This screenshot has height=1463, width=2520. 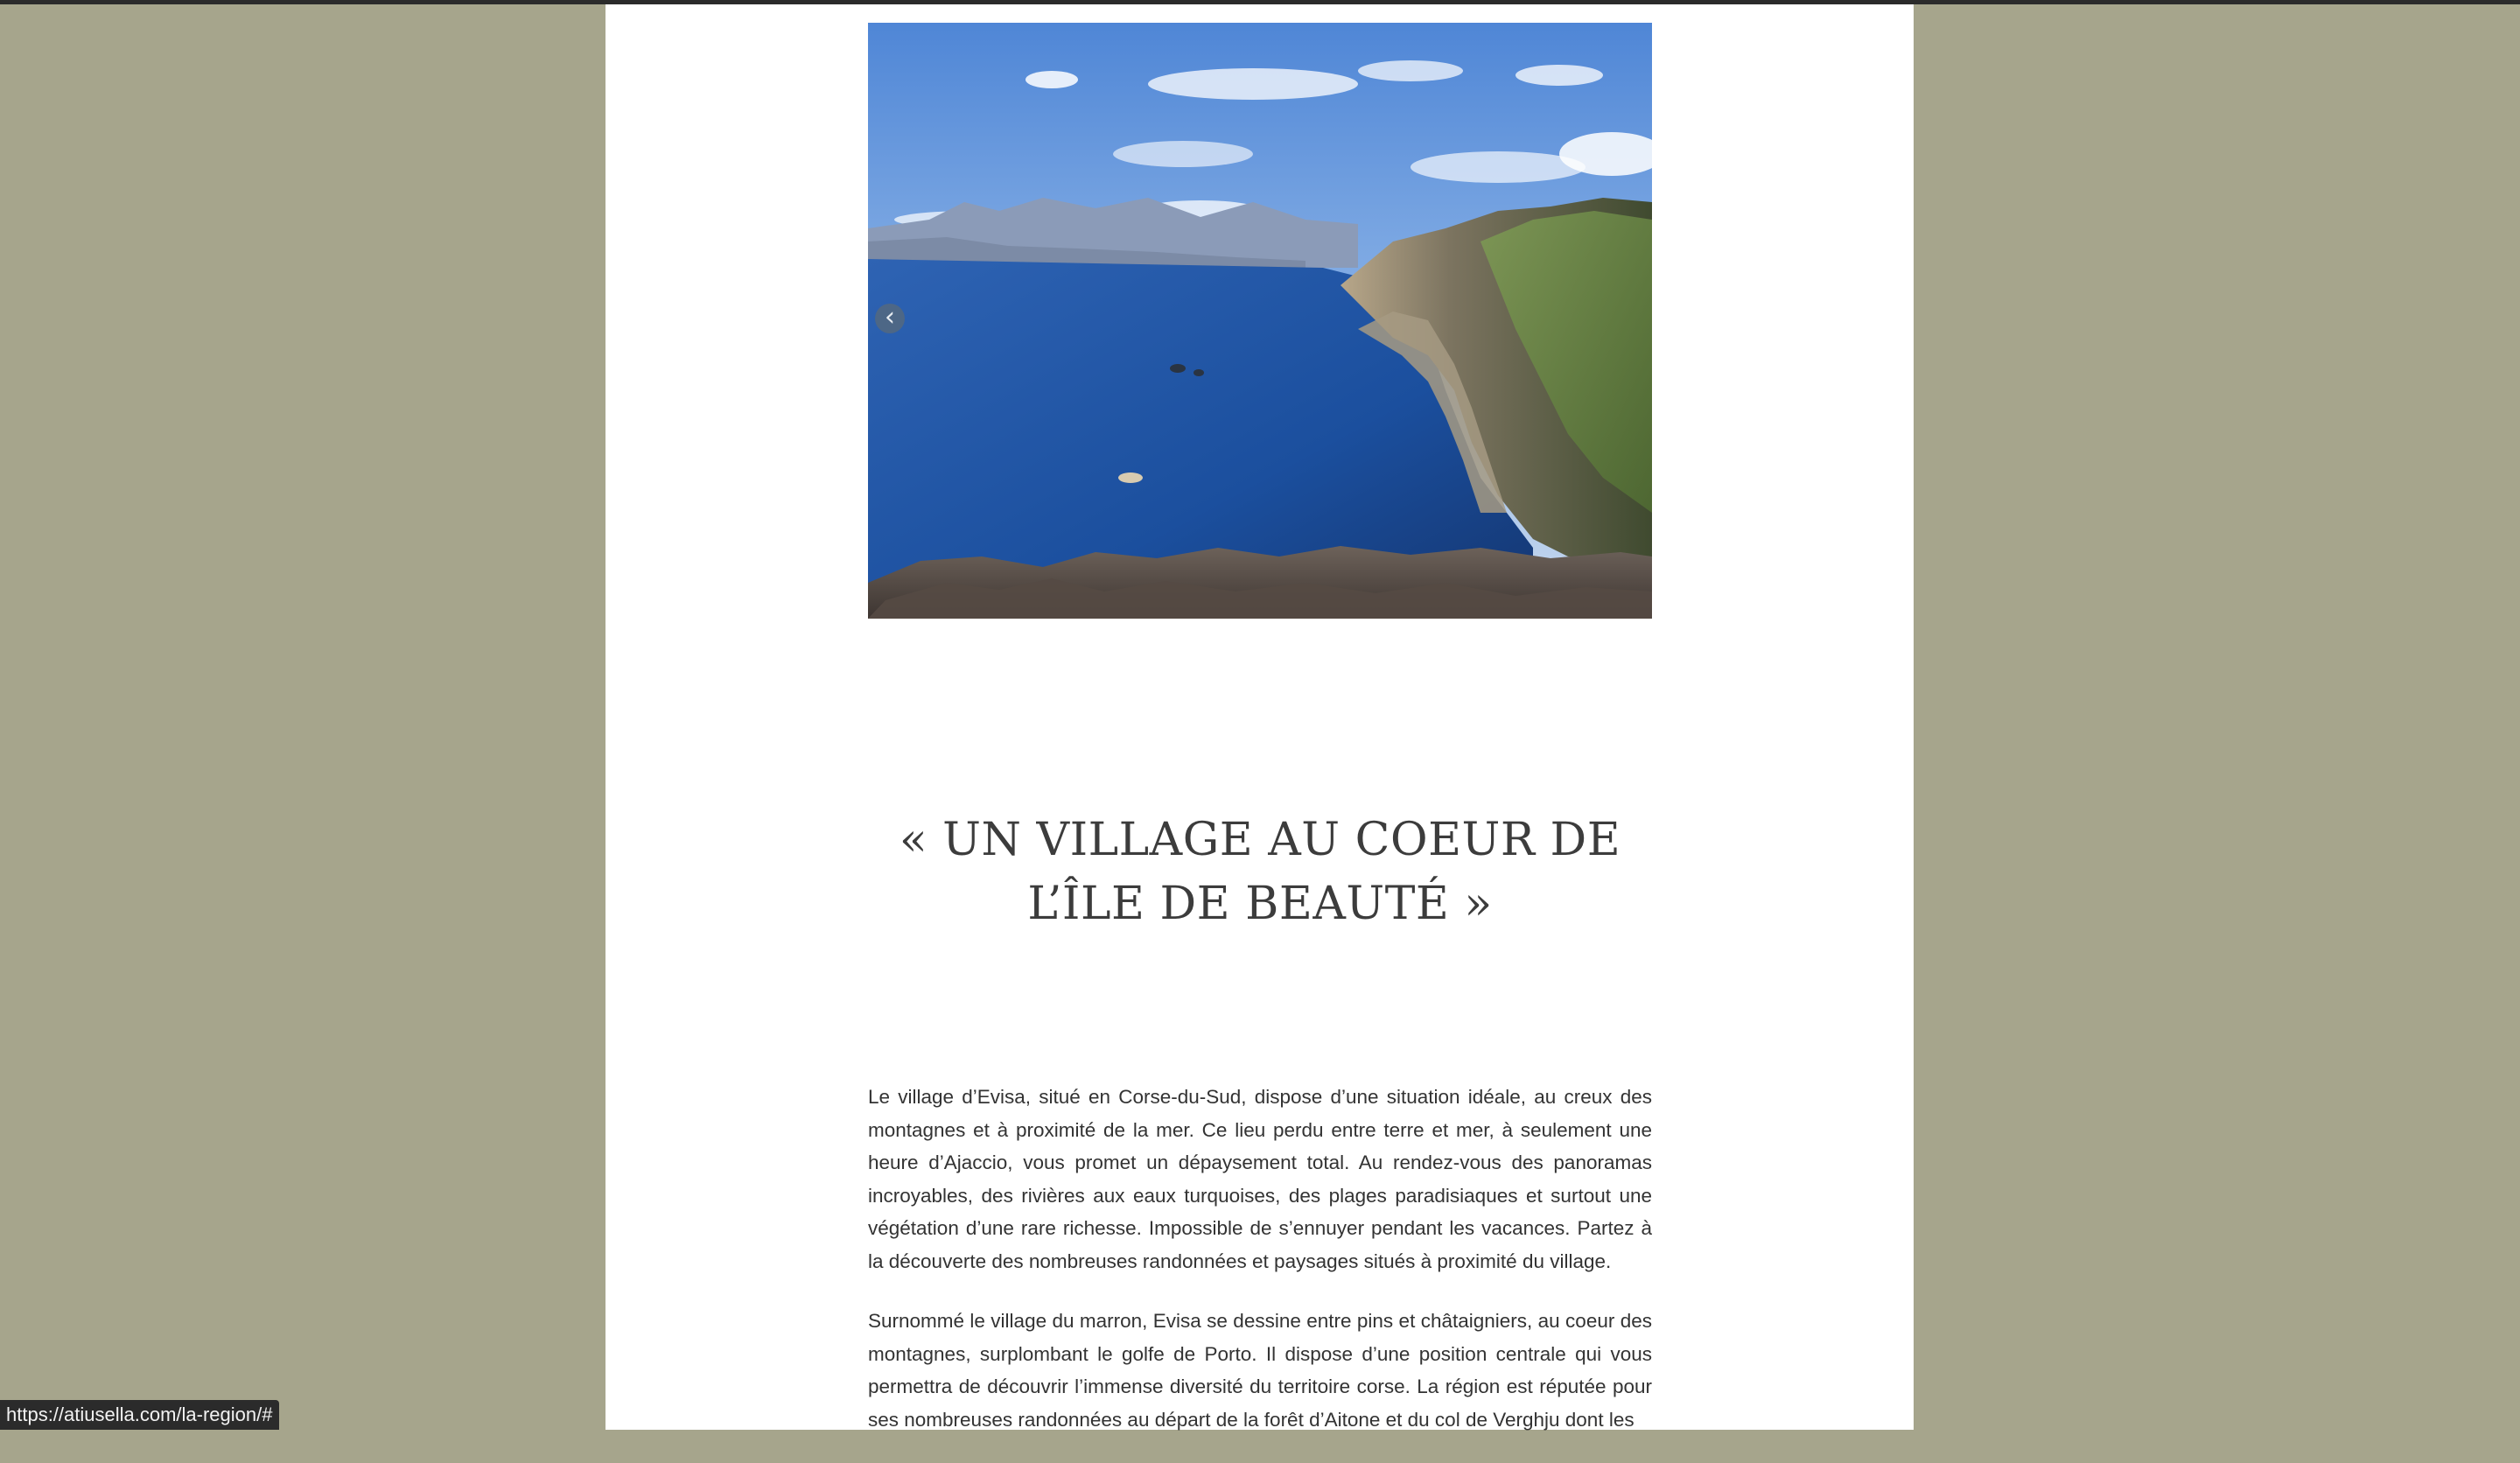 I want to click on slide-image, so click(x=1260, y=321).